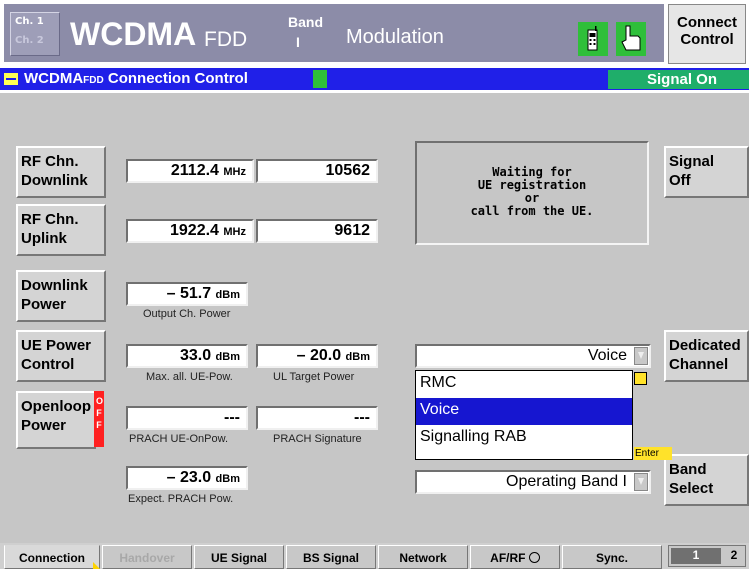 The height and width of the screenshot is (569, 749). Describe the element at coordinates (54, 78) in the screenshot. I see `panel-title-standard: WCDMA` at that location.